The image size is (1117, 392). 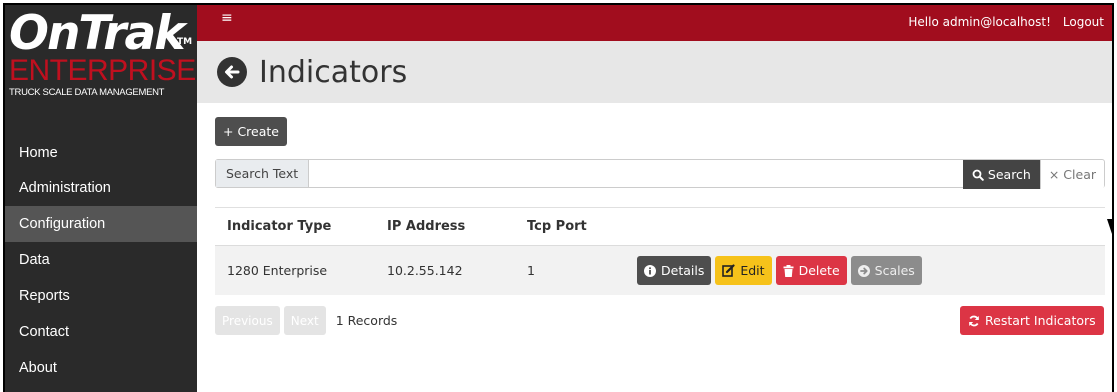 I want to click on arrow-circle-right-icon, so click(x=863, y=270).